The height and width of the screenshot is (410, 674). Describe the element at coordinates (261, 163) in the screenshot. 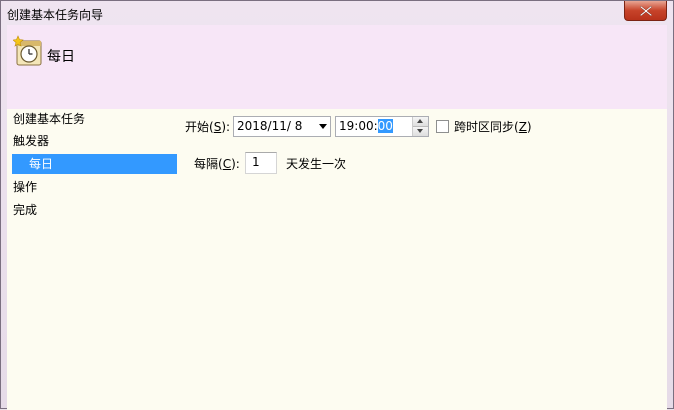

I see `recur-days-input: 1` at that location.